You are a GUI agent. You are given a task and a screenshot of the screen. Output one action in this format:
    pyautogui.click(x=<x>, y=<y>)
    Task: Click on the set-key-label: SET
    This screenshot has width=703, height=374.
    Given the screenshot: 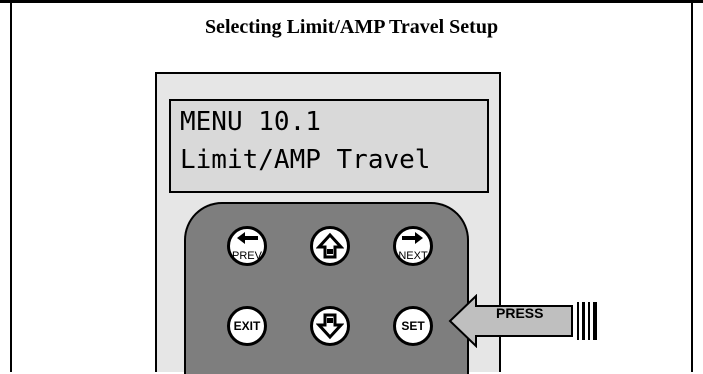 What is the action you would take?
    pyautogui.click(x=413, y=326)
    